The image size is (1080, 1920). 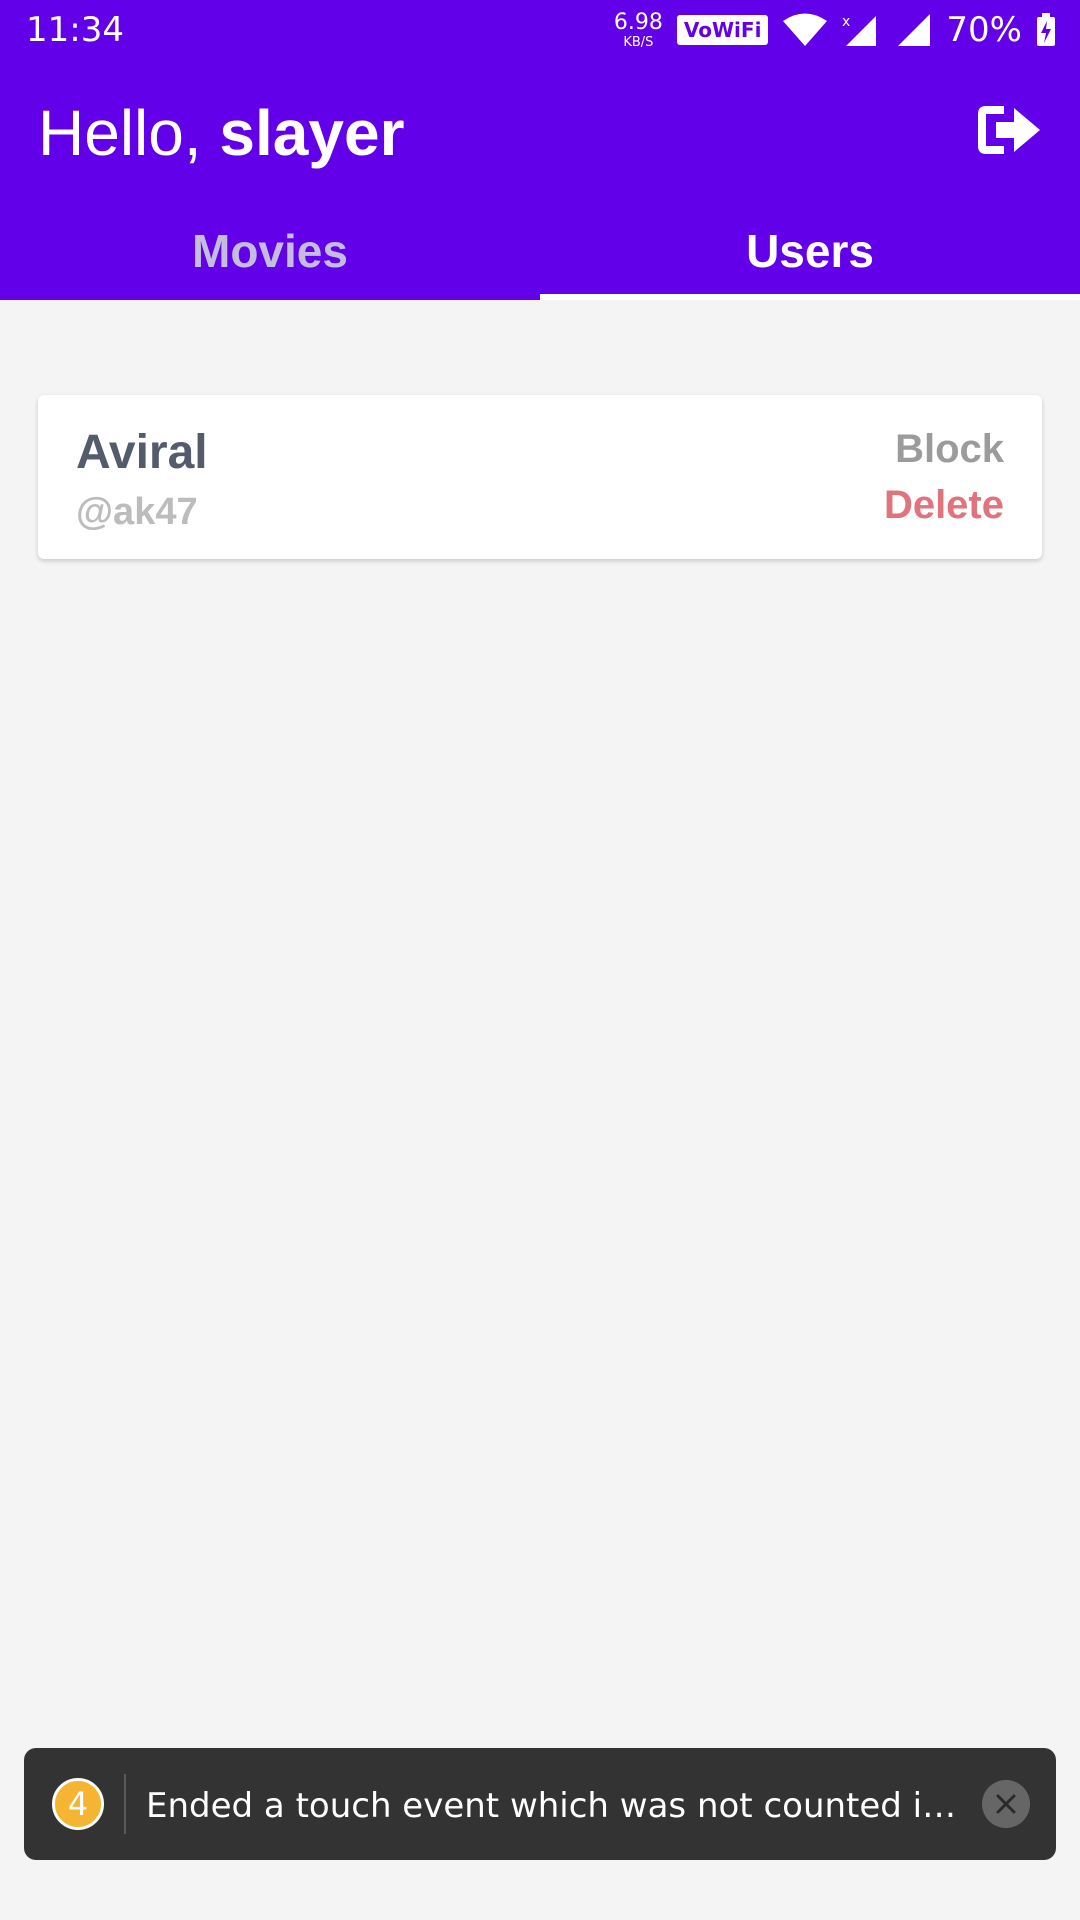 I want to click on vowifi-icon: VoWiFi, so click(x=722, y=30).